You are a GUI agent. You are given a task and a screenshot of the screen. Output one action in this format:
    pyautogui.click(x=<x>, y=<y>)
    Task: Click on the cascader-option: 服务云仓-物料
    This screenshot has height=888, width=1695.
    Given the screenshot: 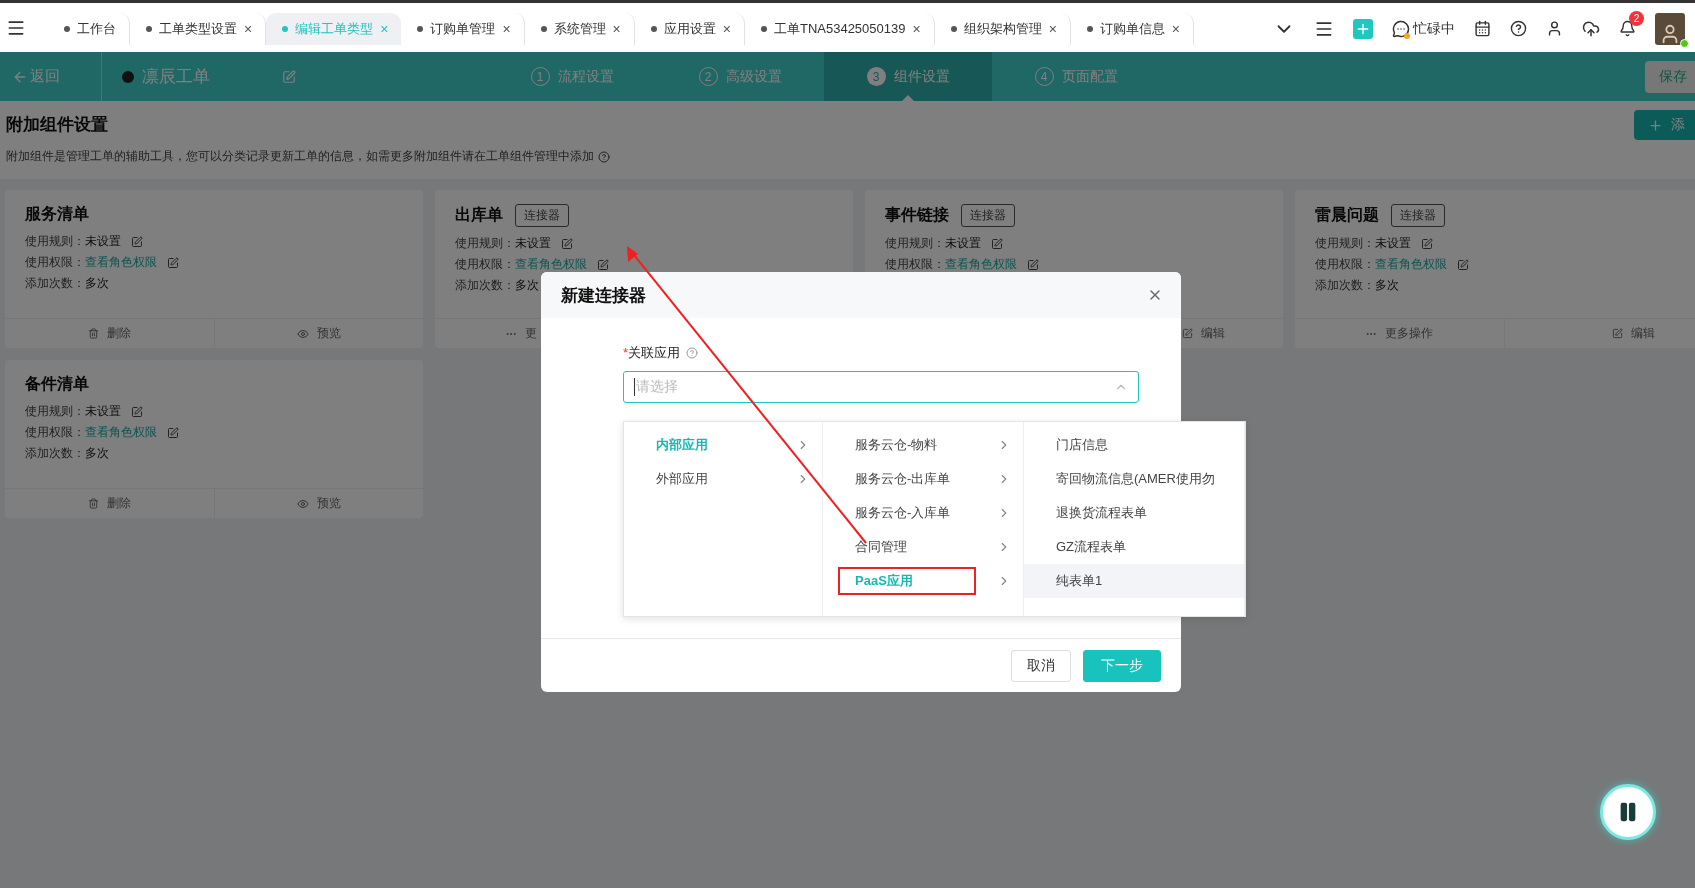 What is the action you would take?
    pyautogui.click(x=923, y=445)
    